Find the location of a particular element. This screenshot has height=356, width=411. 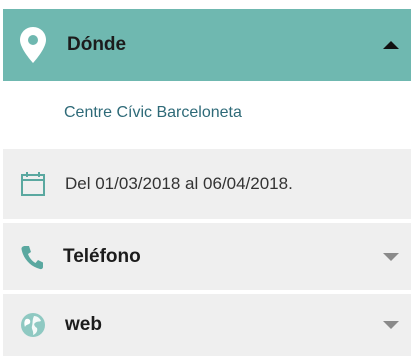

phone-icon is located at coordinates (32, 257).